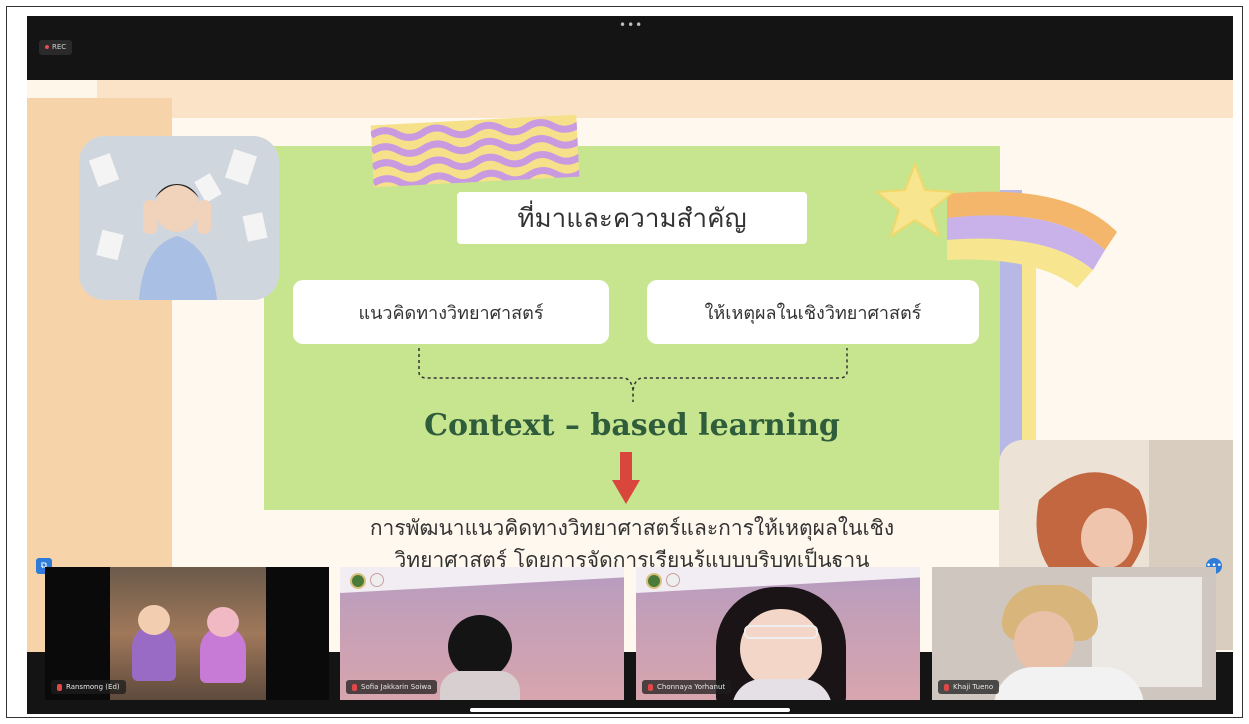 The height and width of the screenshot is (724, 1249). Describe the element at coordinates (691, 687) in the screenshot. I see `participant-name: Chonnaya Yorhanut` at that location.